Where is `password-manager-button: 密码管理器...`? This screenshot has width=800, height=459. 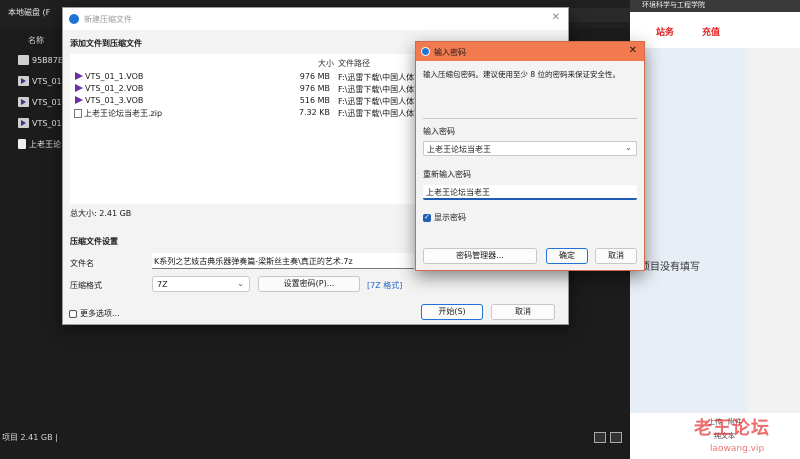
password-manager-button: 密码管理器... is located at coordinates (480, 256).